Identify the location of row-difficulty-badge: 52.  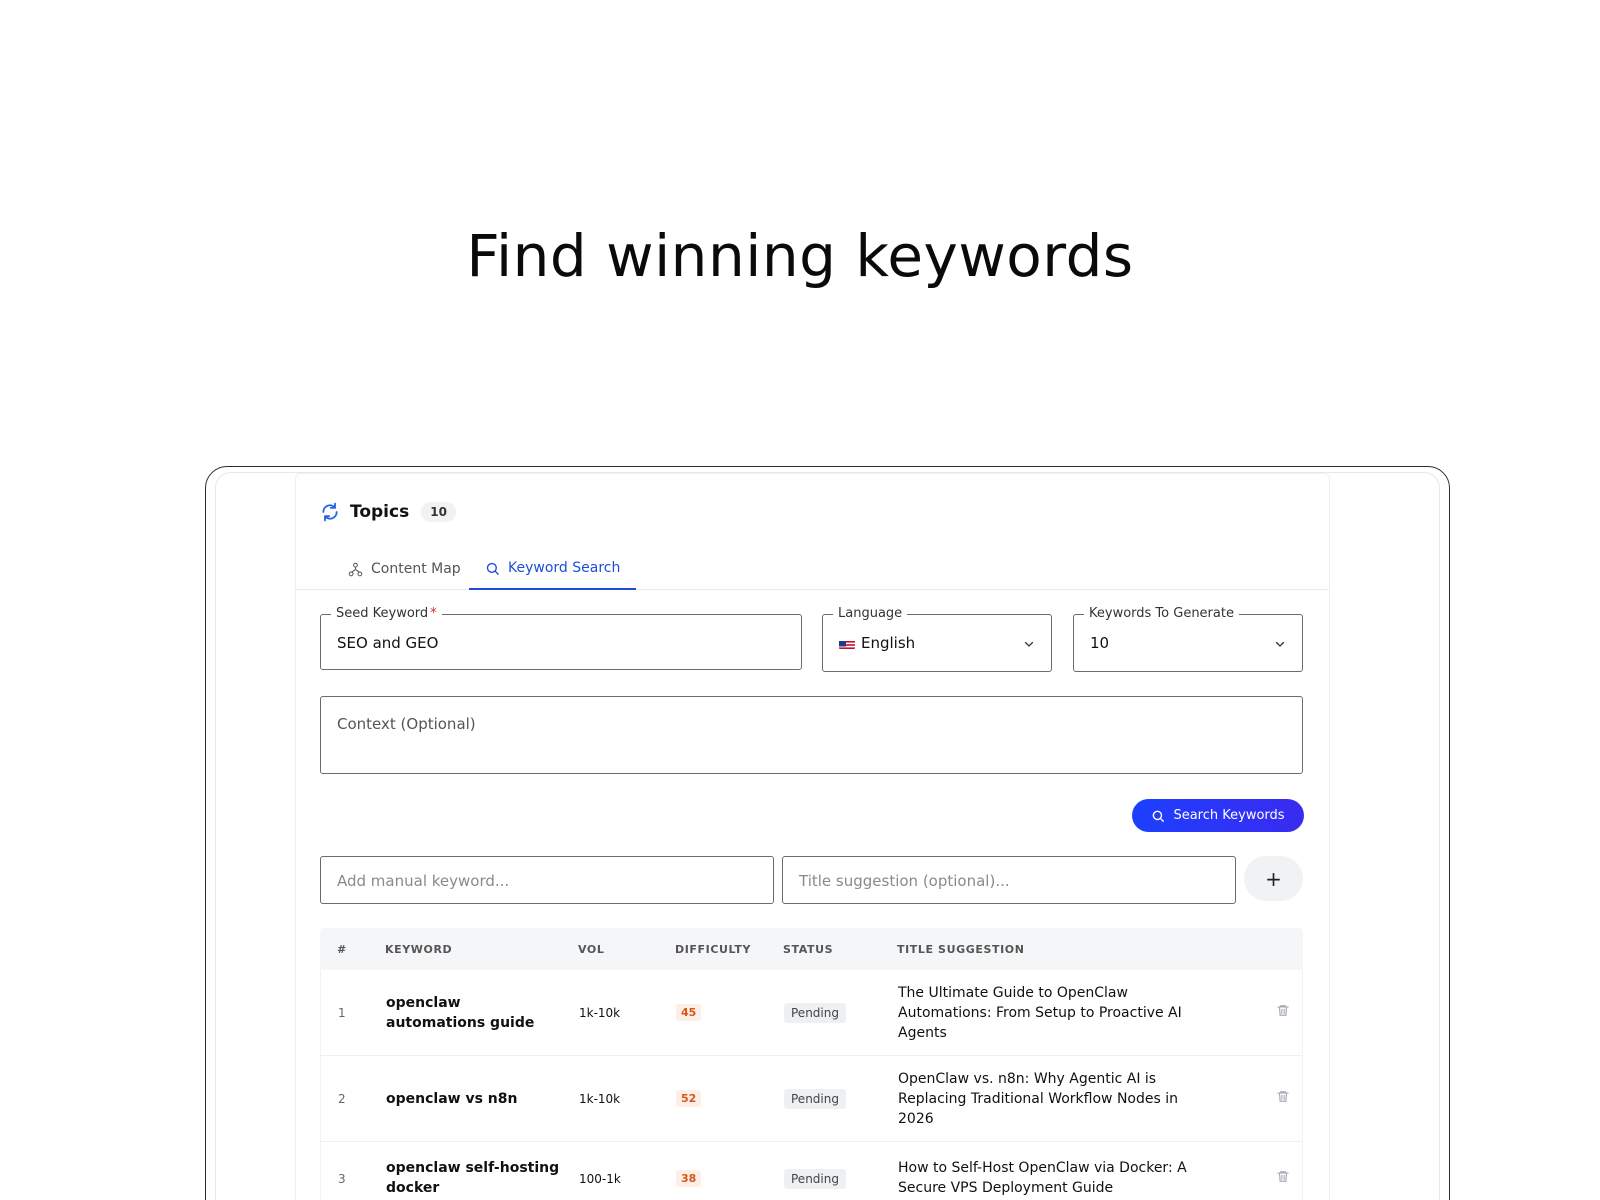
(689, 1098).